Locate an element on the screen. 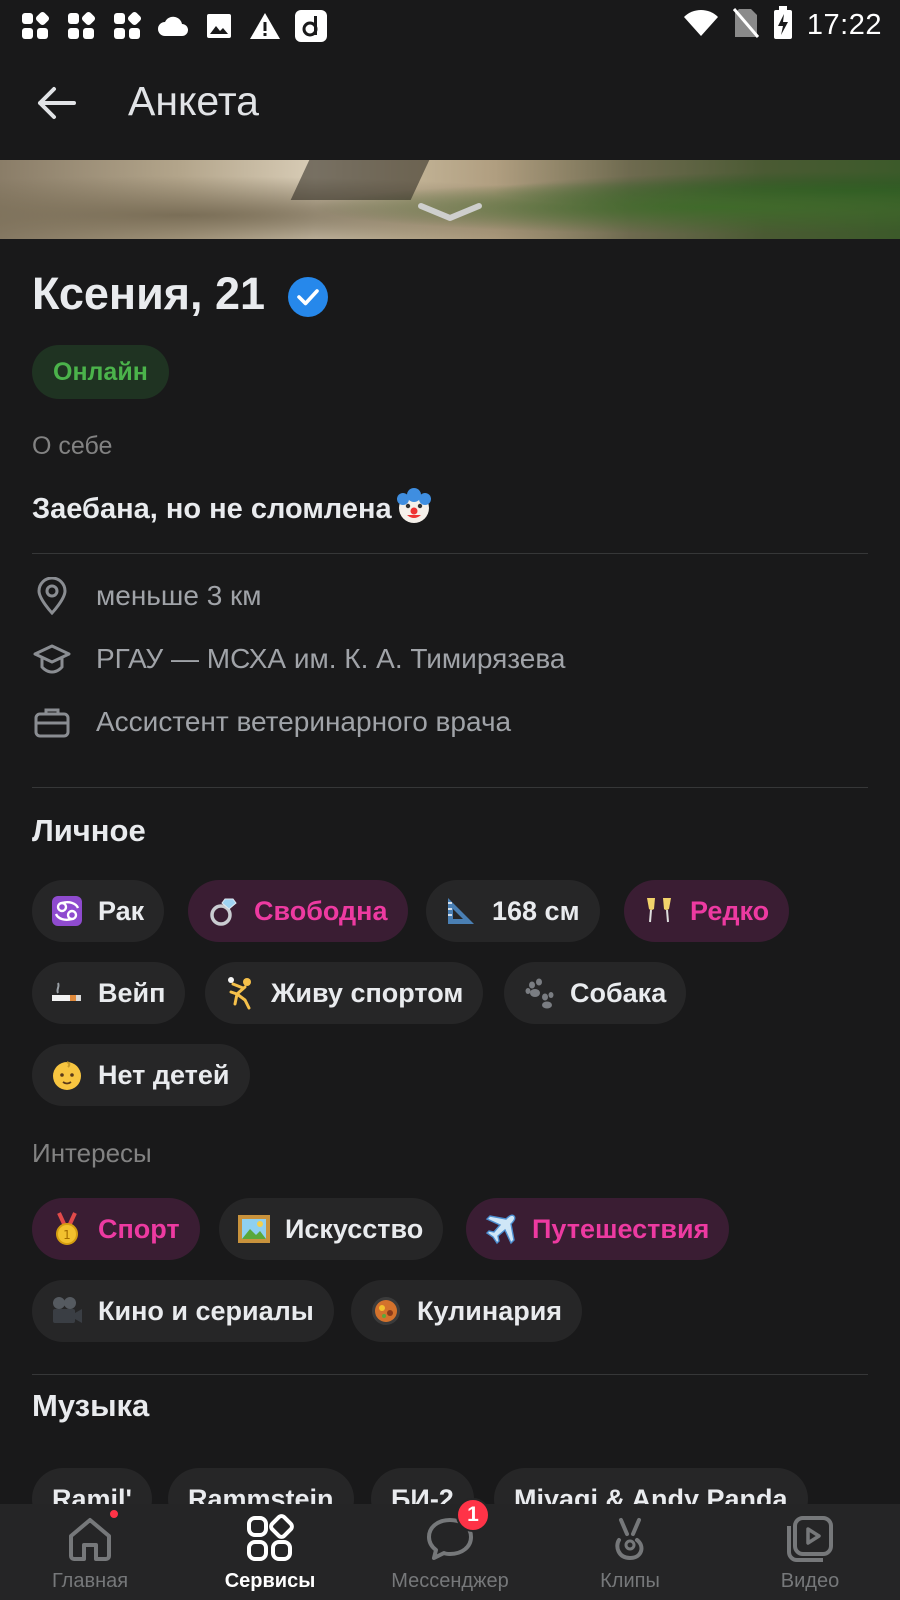  nav-label: Сервисы is located at coordinates (270, 1581).